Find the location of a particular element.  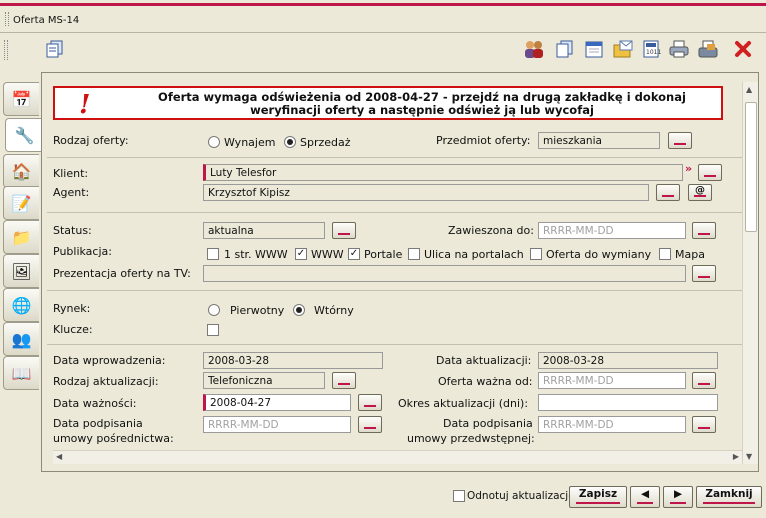

tab-picture: 🖼 is located at coordinates (21, 271).